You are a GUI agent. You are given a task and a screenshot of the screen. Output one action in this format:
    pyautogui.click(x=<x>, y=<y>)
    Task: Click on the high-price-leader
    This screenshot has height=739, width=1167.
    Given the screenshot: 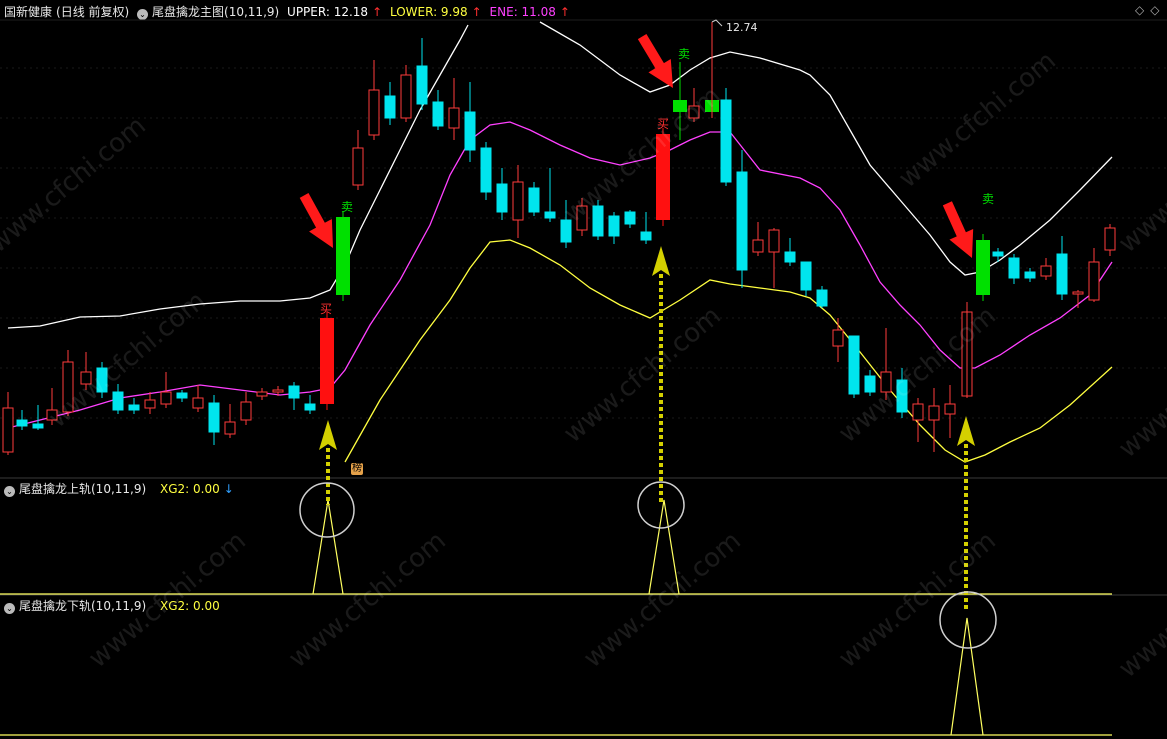 What is the action you would take?
    pyautogui.click(x=717, y=23)
    